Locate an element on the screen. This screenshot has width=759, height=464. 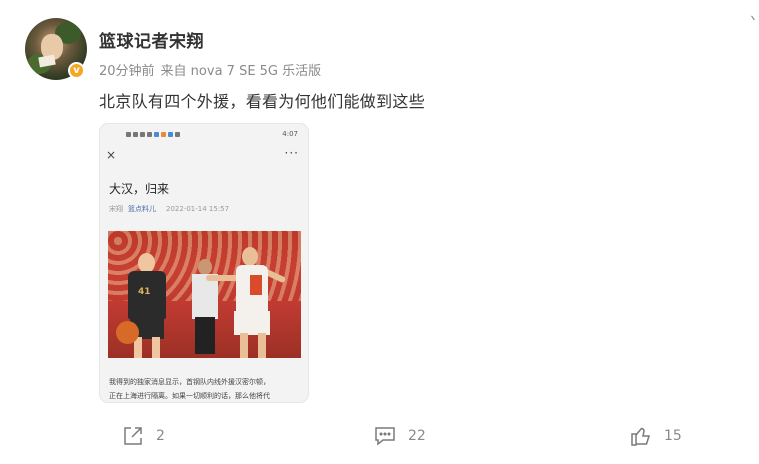
action-bar: 2 22 15 is located at coordinates (379, 439).